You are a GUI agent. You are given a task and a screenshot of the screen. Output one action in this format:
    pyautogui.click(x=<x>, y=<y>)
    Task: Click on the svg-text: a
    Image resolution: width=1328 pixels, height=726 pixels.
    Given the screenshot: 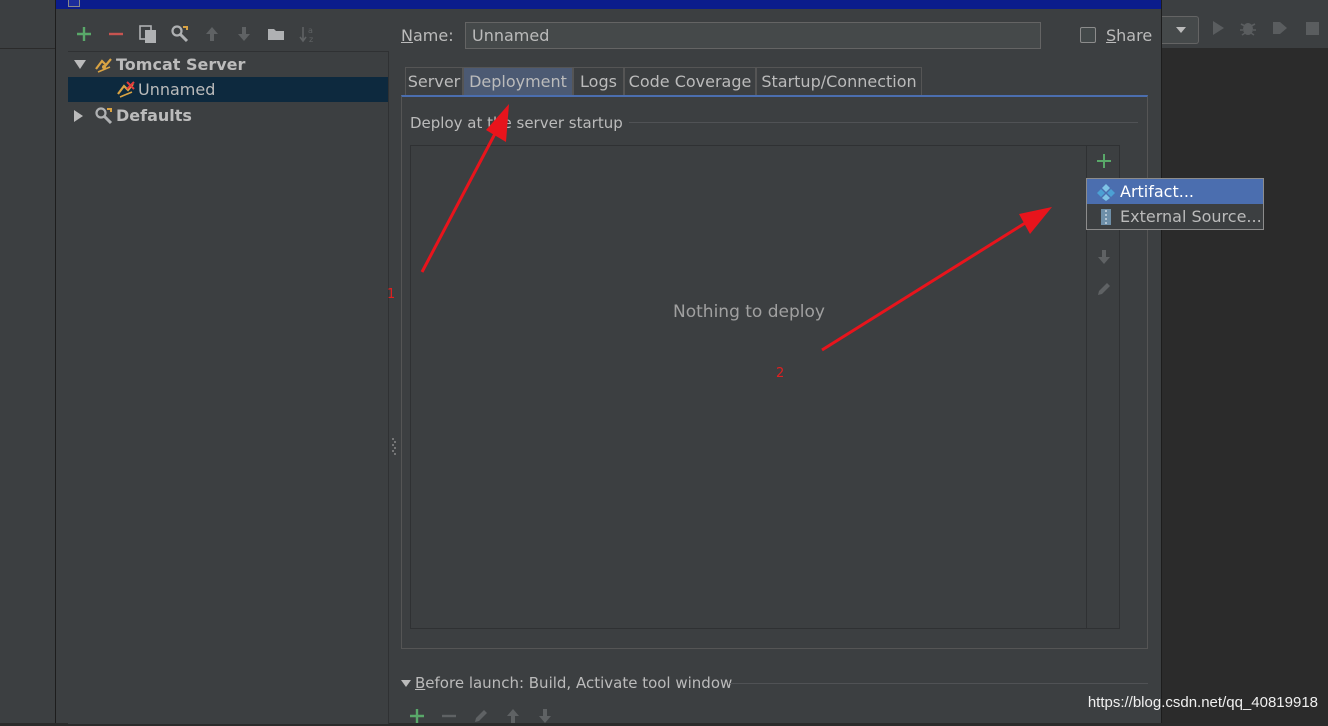 What is the action you would take?
    pyautogui.click(x=310, y=30)
    